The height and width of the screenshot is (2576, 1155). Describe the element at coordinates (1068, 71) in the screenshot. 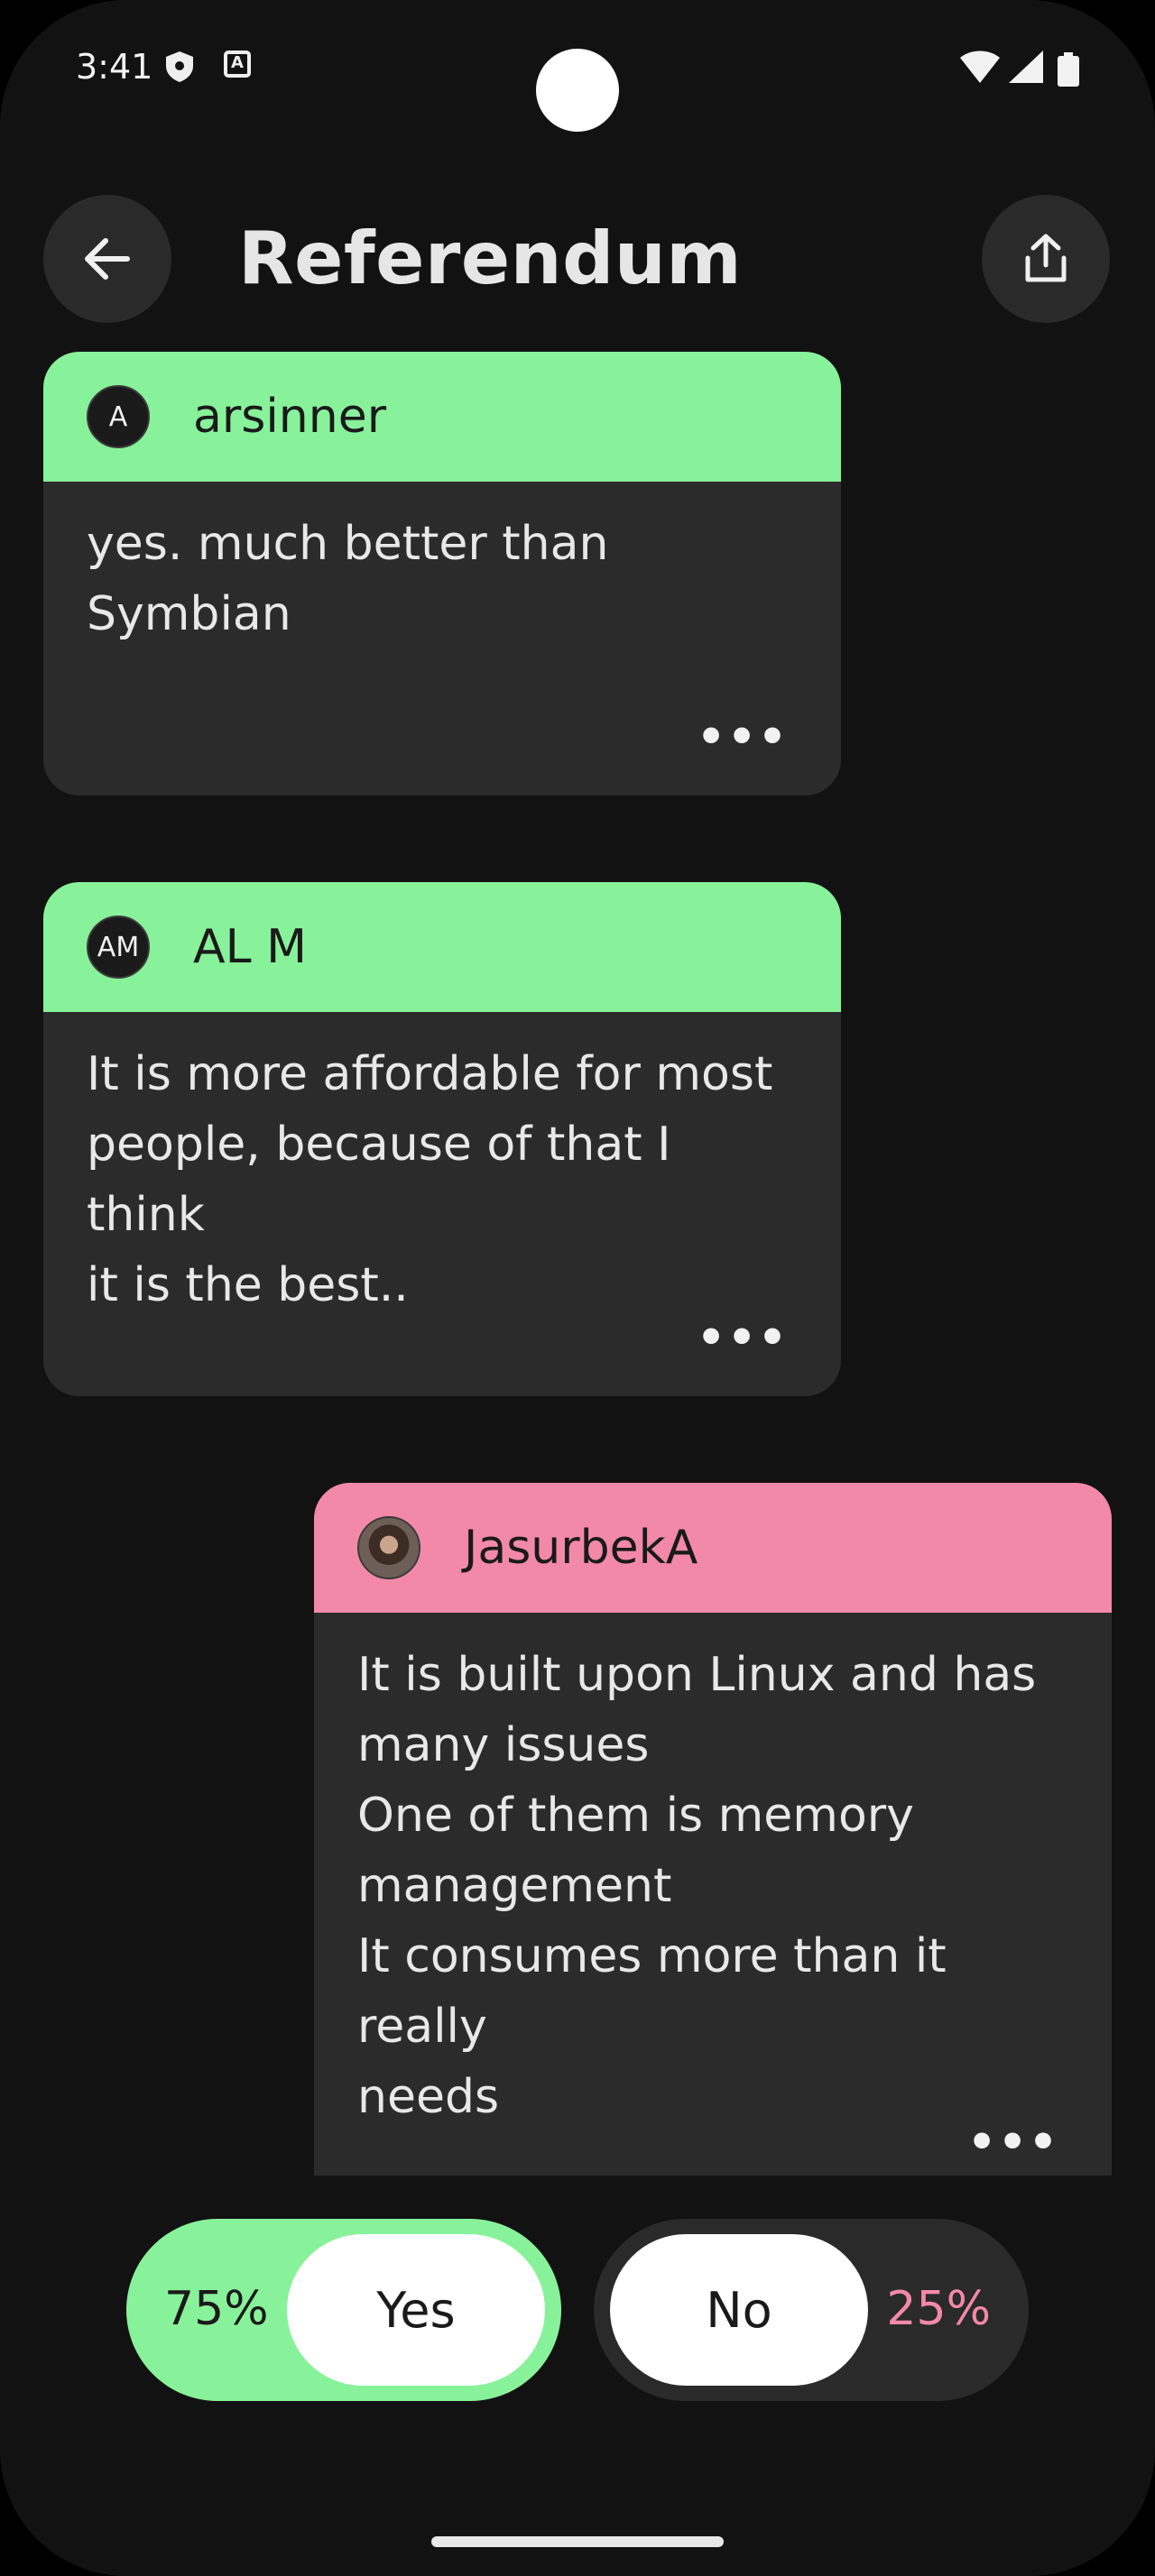

I see `battery-icon` at that location.